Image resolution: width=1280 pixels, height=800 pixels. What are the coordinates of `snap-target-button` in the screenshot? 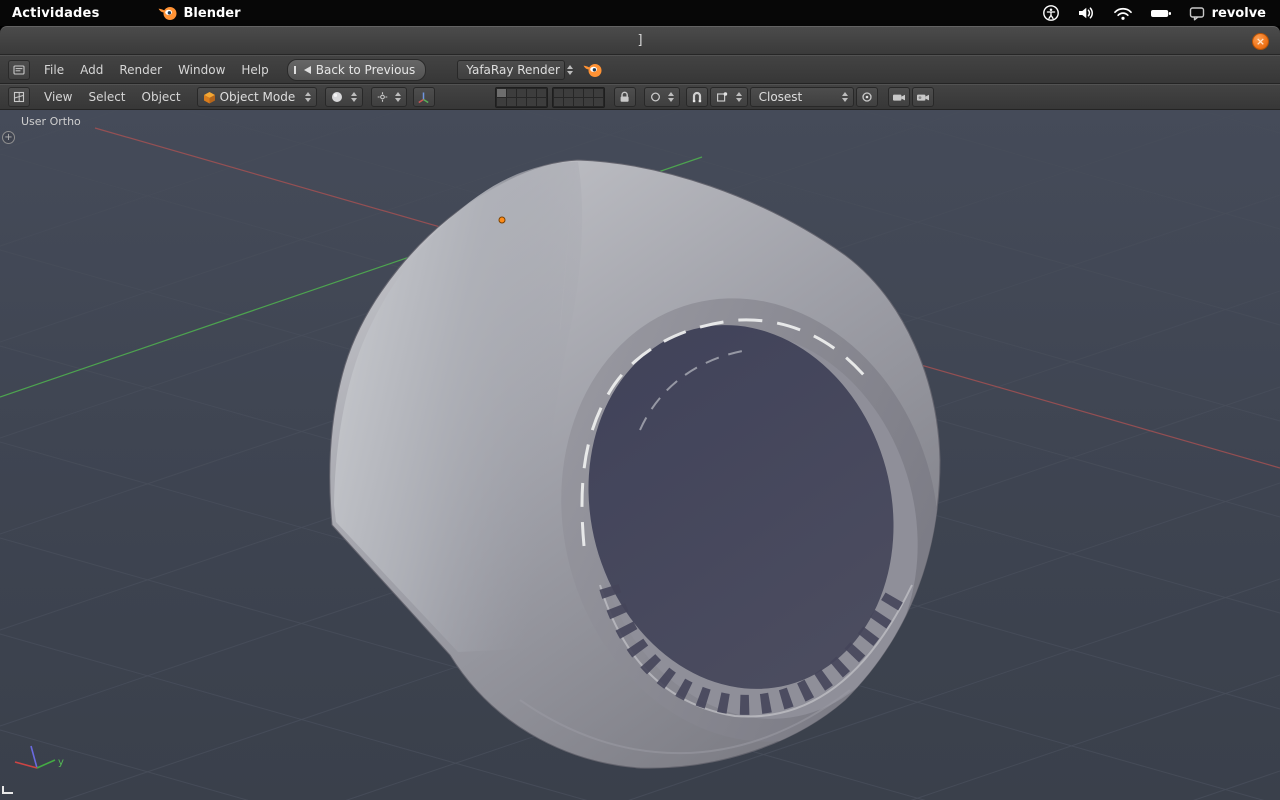 It's located at (866, 97).